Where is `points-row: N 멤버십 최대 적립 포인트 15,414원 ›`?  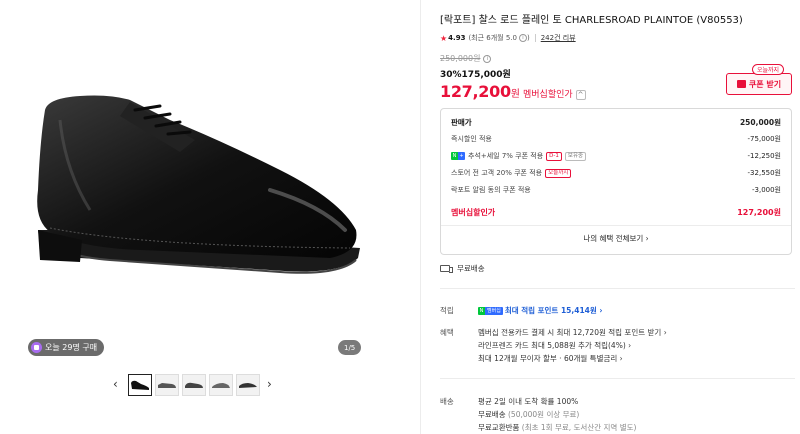
points-row: N 멤버십 최대 적립 포인트 15,414원 › is located at coordinates (540, 310).